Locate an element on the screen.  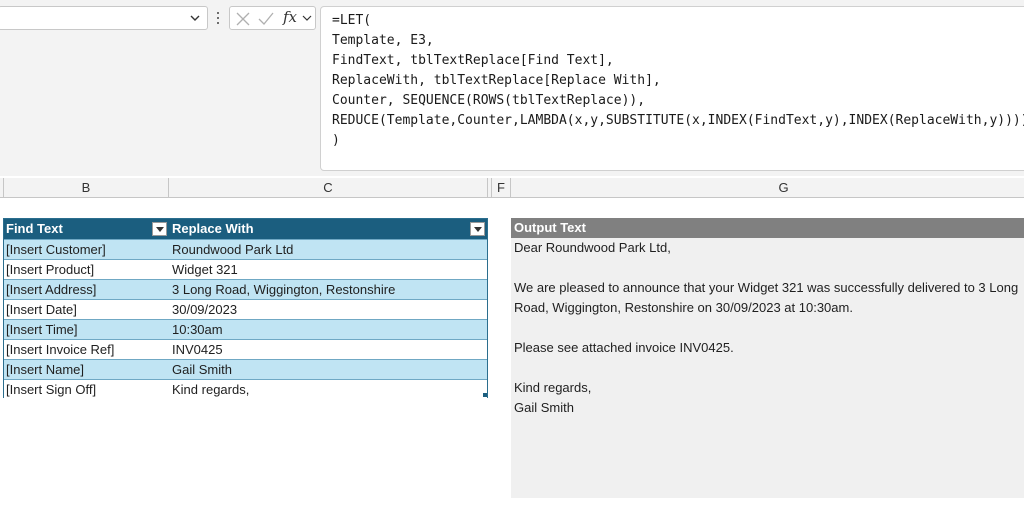
output-line: Kind regards, is located at coordinates (553, 387).